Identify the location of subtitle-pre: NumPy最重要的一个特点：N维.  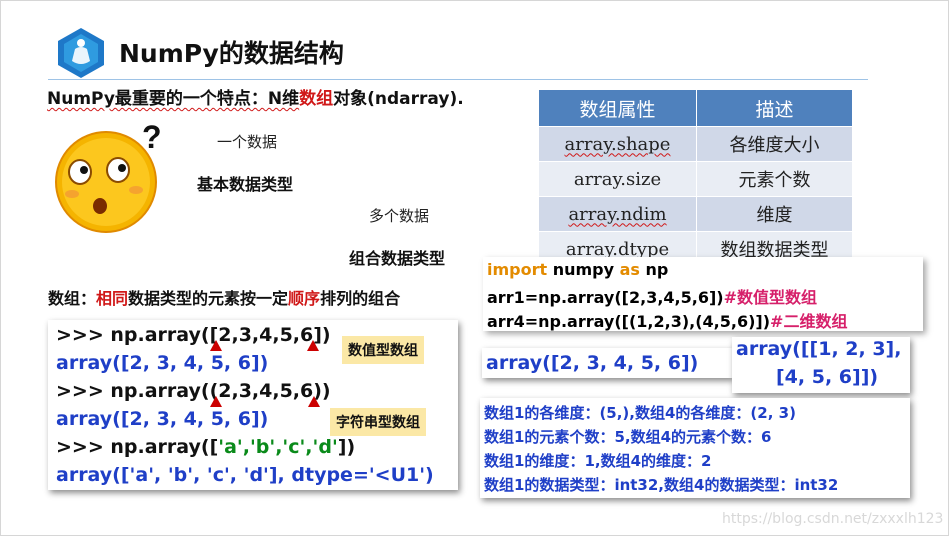
(173, 99).